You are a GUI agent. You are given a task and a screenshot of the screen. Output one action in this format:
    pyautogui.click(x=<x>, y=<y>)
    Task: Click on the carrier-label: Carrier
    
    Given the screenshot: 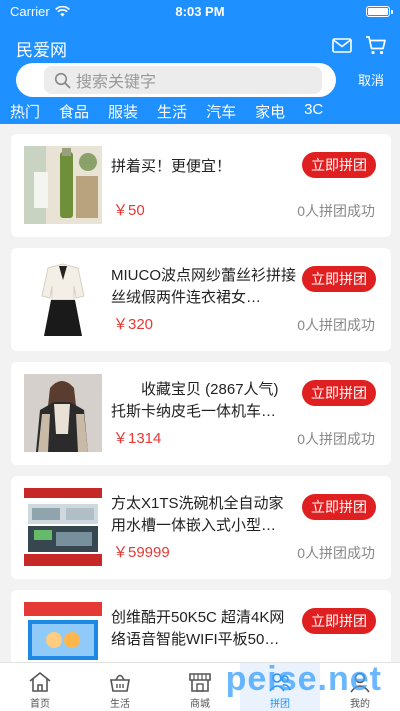 What is the action you would take?
    pyautogui.click(x=30, y=11)
    